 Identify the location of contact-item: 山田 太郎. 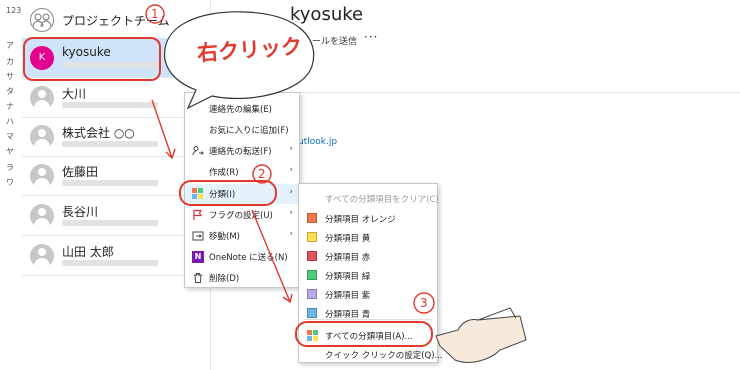
(106, 256).